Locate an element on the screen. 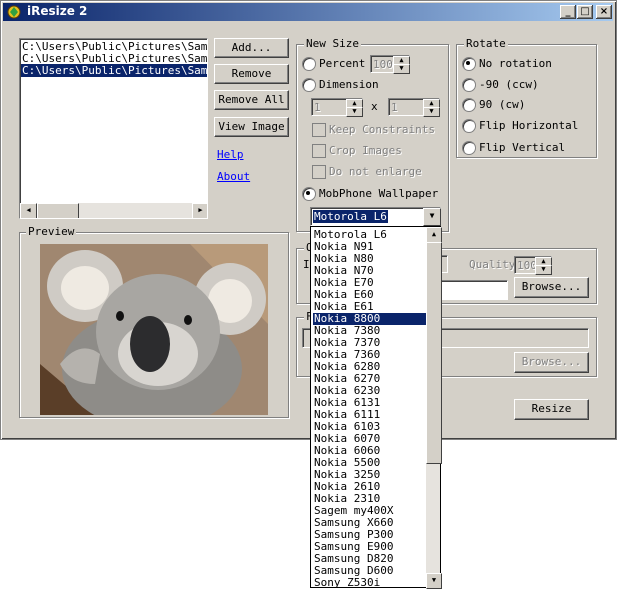 Image resolution: width=617 pixels, height=589 pixels. percent-field: 100 ▲ ▼ is located at coordinates (390, 64).